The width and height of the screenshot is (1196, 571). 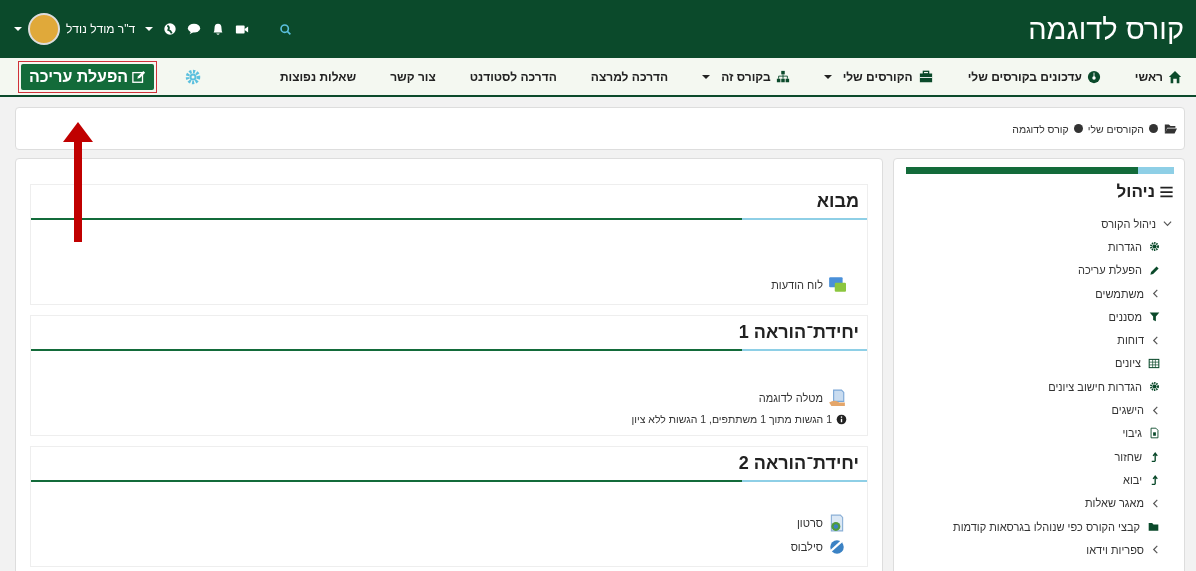 What do you see at coordinates (1137, 363) in the screenshot?
I see `tree-item: ציונים` at bounding box center [1137, 363].